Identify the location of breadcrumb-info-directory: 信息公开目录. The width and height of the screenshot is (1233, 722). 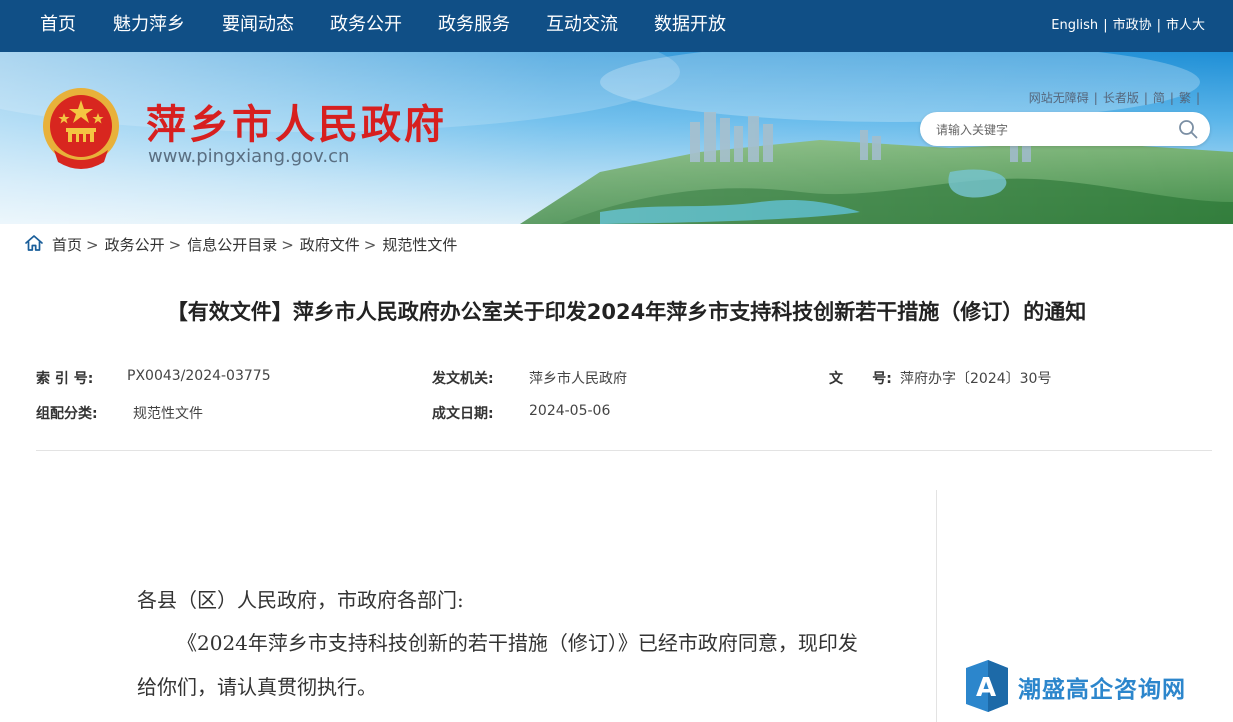
(232, 245).